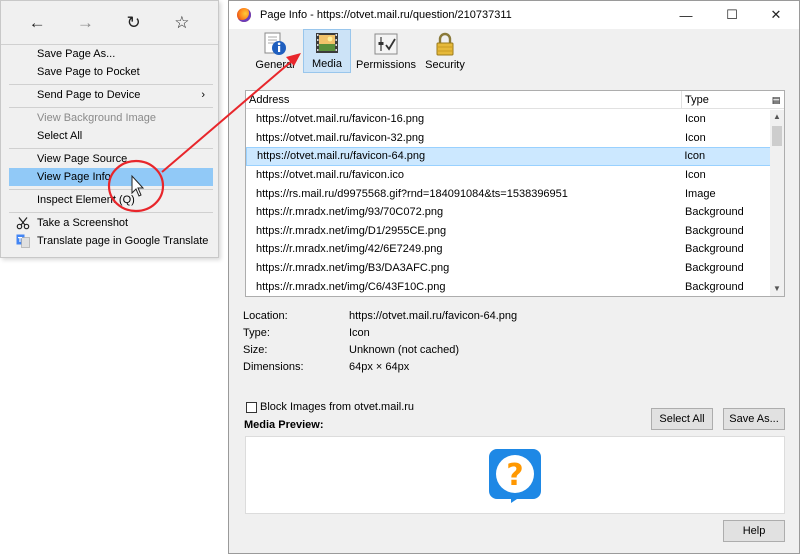 This screenshot has width=800, height=554. Describe the element at coordinates (284, 425) in the screenshot. I see `media-preview-label: Media Preview:` at that location.